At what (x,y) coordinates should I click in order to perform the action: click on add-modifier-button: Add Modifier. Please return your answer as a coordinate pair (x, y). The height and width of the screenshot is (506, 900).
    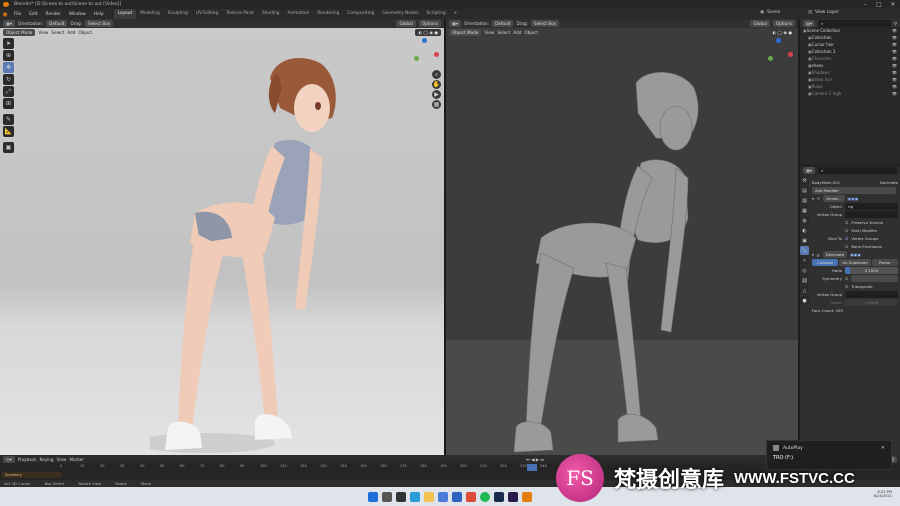
    Looking at the image, I should click on (854, 190).